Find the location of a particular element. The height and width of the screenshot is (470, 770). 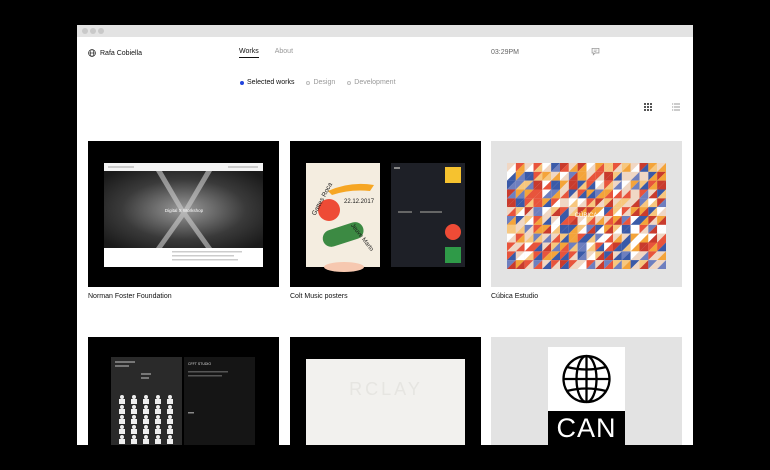

window-minimize-button is located at coordinates (93, 31).